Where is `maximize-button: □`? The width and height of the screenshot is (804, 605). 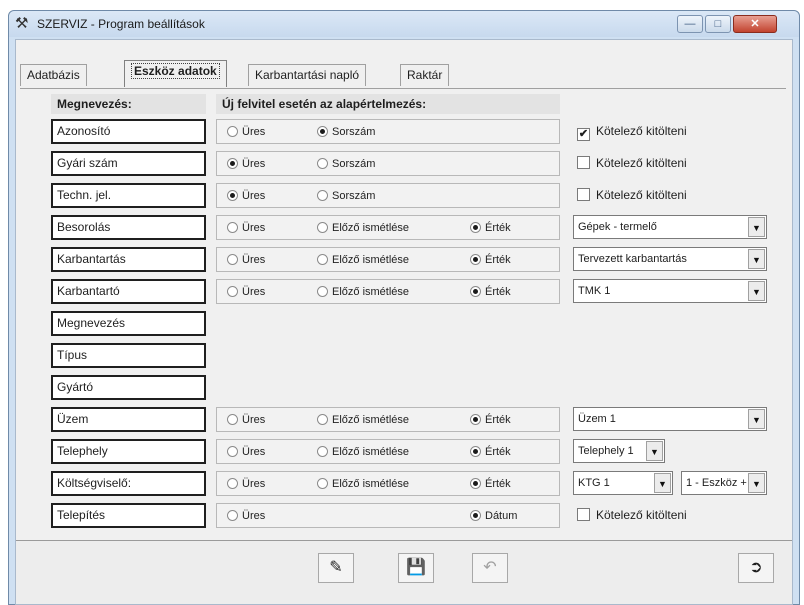
maximize-button: □ is located at coordinates (718, 24).